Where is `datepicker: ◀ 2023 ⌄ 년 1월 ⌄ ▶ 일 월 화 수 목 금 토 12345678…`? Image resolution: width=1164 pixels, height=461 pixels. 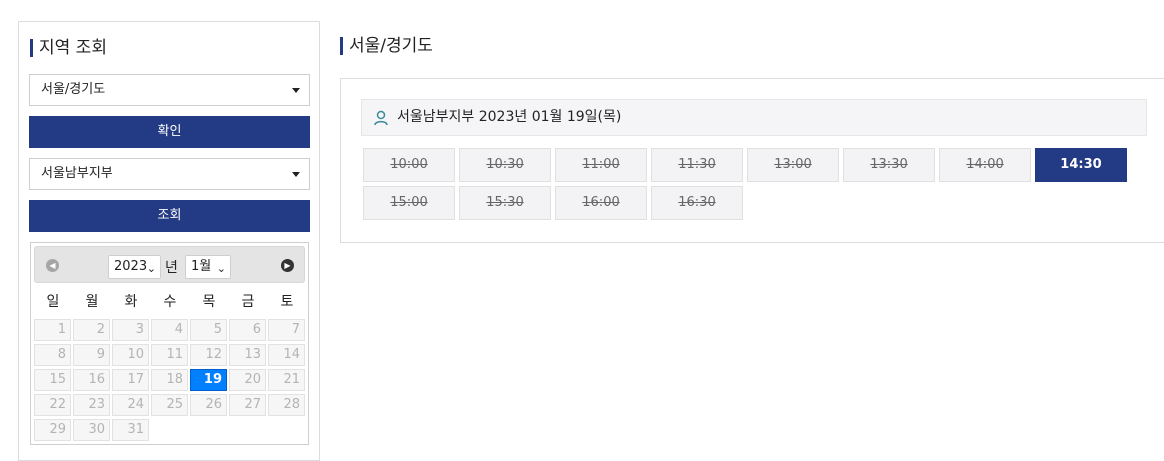 datepicker: ◀ 2023 ⌄ 년 1월 ⌄ ▶ 일 월 화 수 목 금 토 12345678… is located at coordinates (169, 343).